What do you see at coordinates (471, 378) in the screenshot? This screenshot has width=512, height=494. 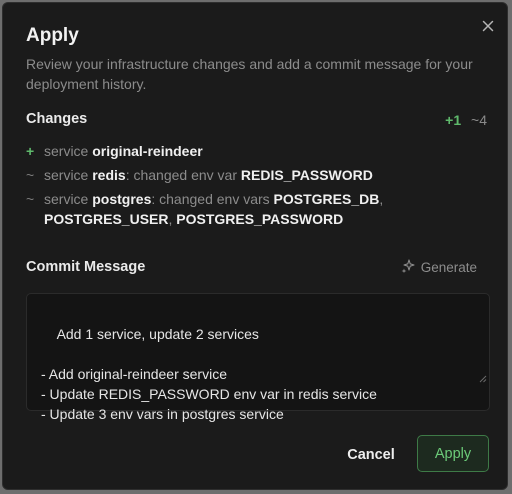 I see `resize-handle-icon` at bounding box center [471, 378].